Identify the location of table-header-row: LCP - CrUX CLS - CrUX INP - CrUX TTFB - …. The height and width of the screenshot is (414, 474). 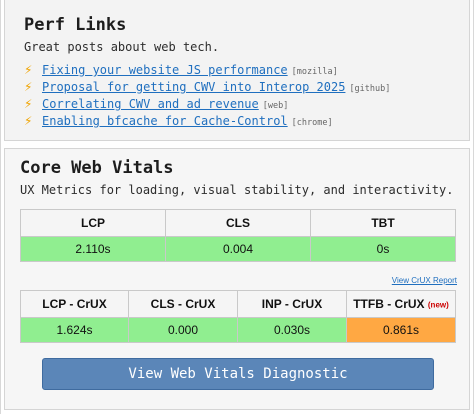
(238, 304).